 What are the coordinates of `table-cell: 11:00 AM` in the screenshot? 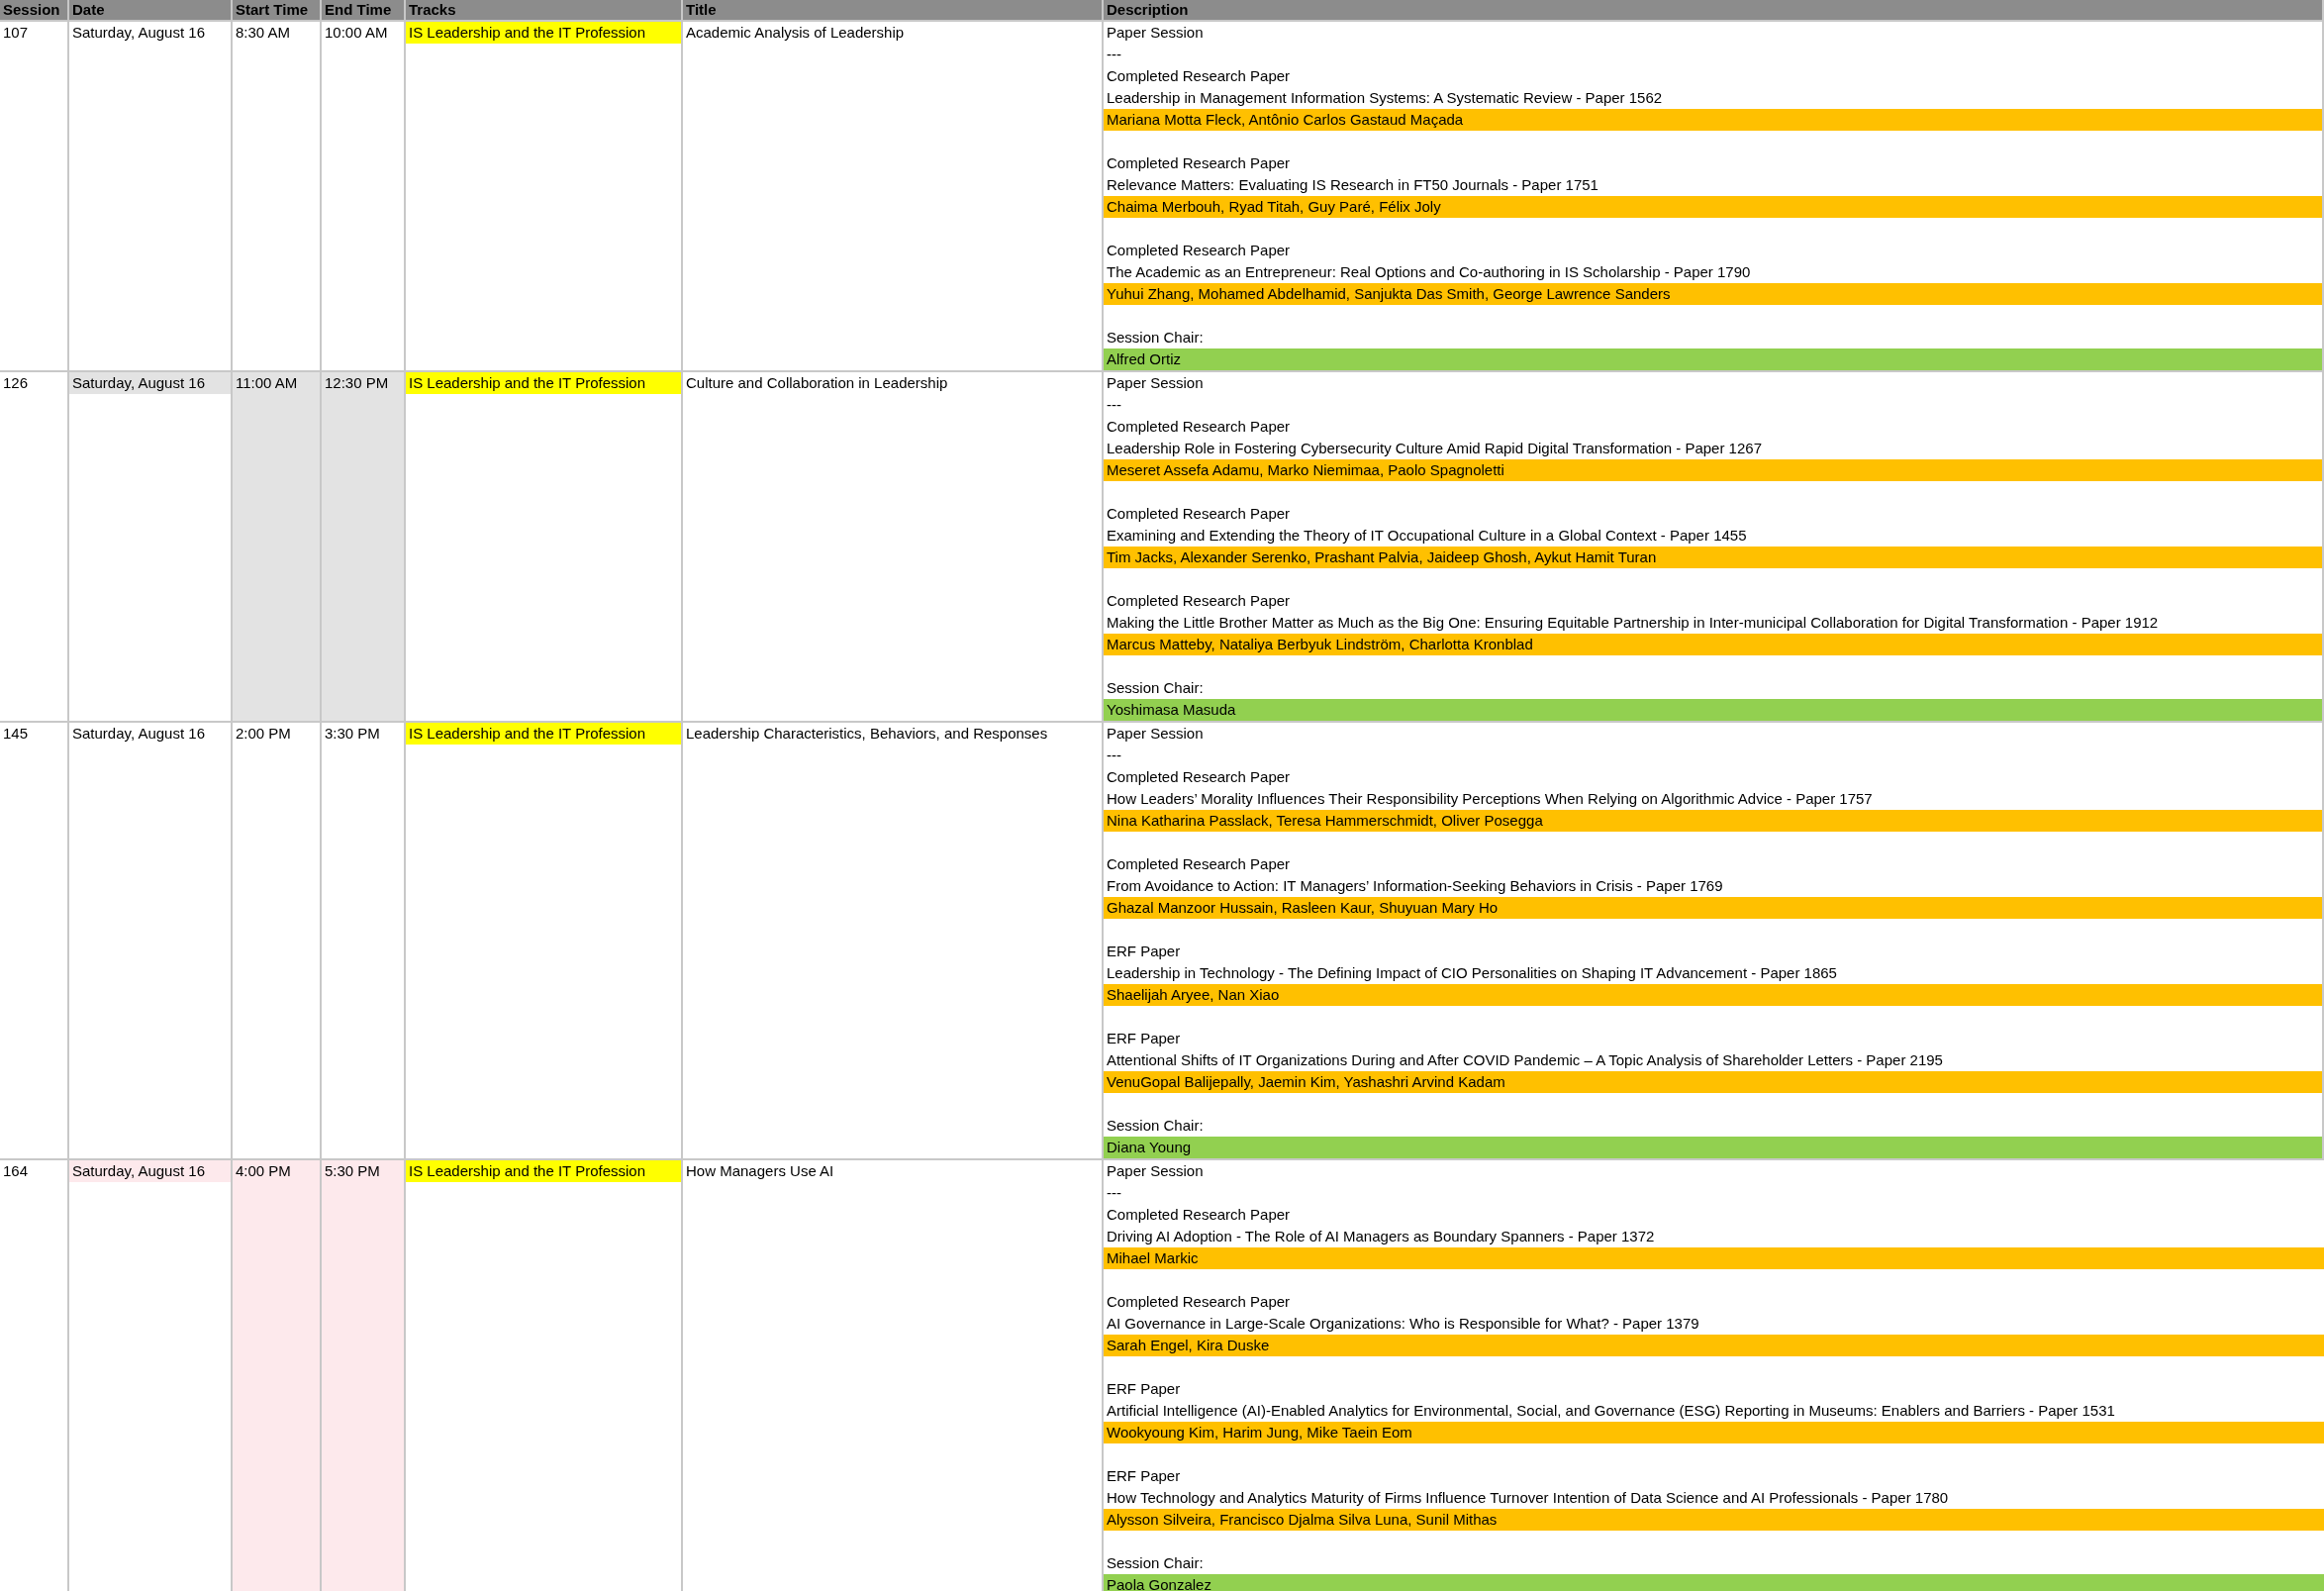 It's located at (277, 547).